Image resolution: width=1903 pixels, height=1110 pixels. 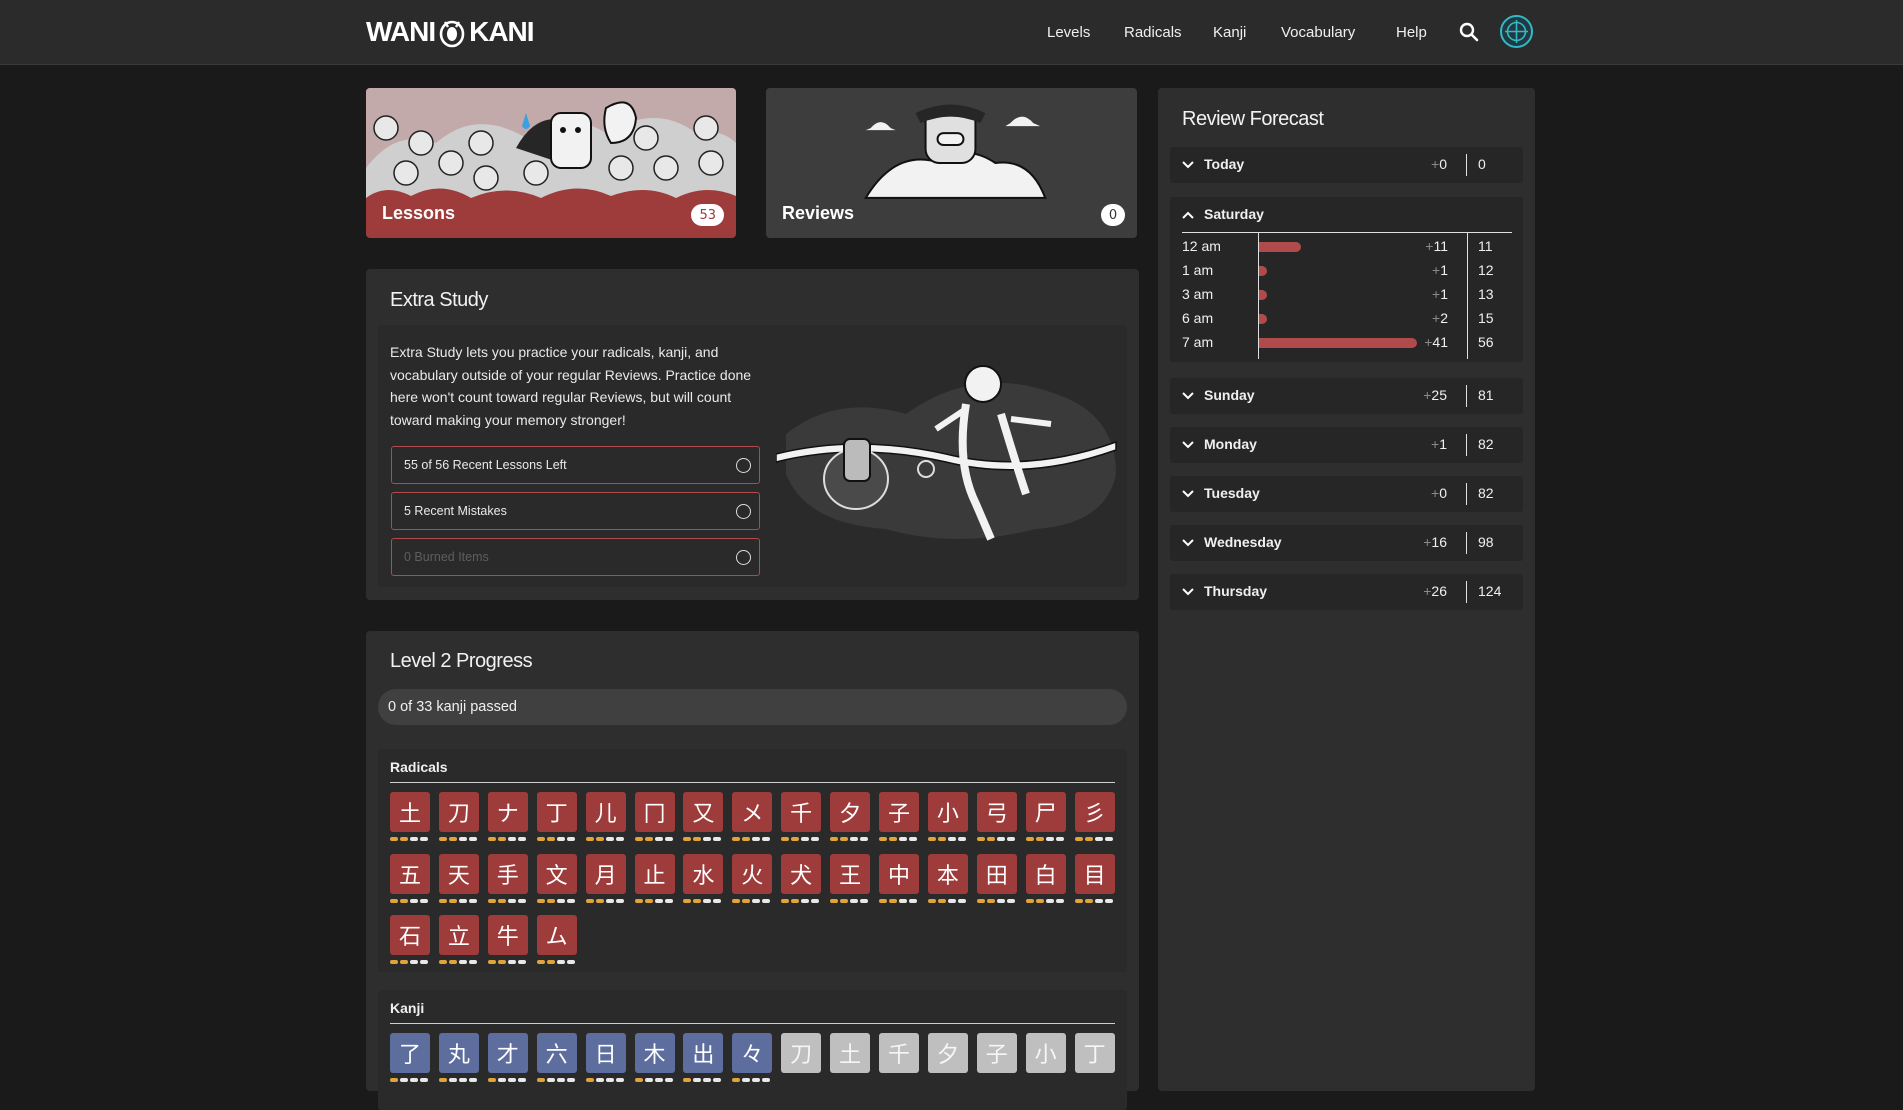 I want to click on kanji-tile: 々, so click(x=752, y=1053).